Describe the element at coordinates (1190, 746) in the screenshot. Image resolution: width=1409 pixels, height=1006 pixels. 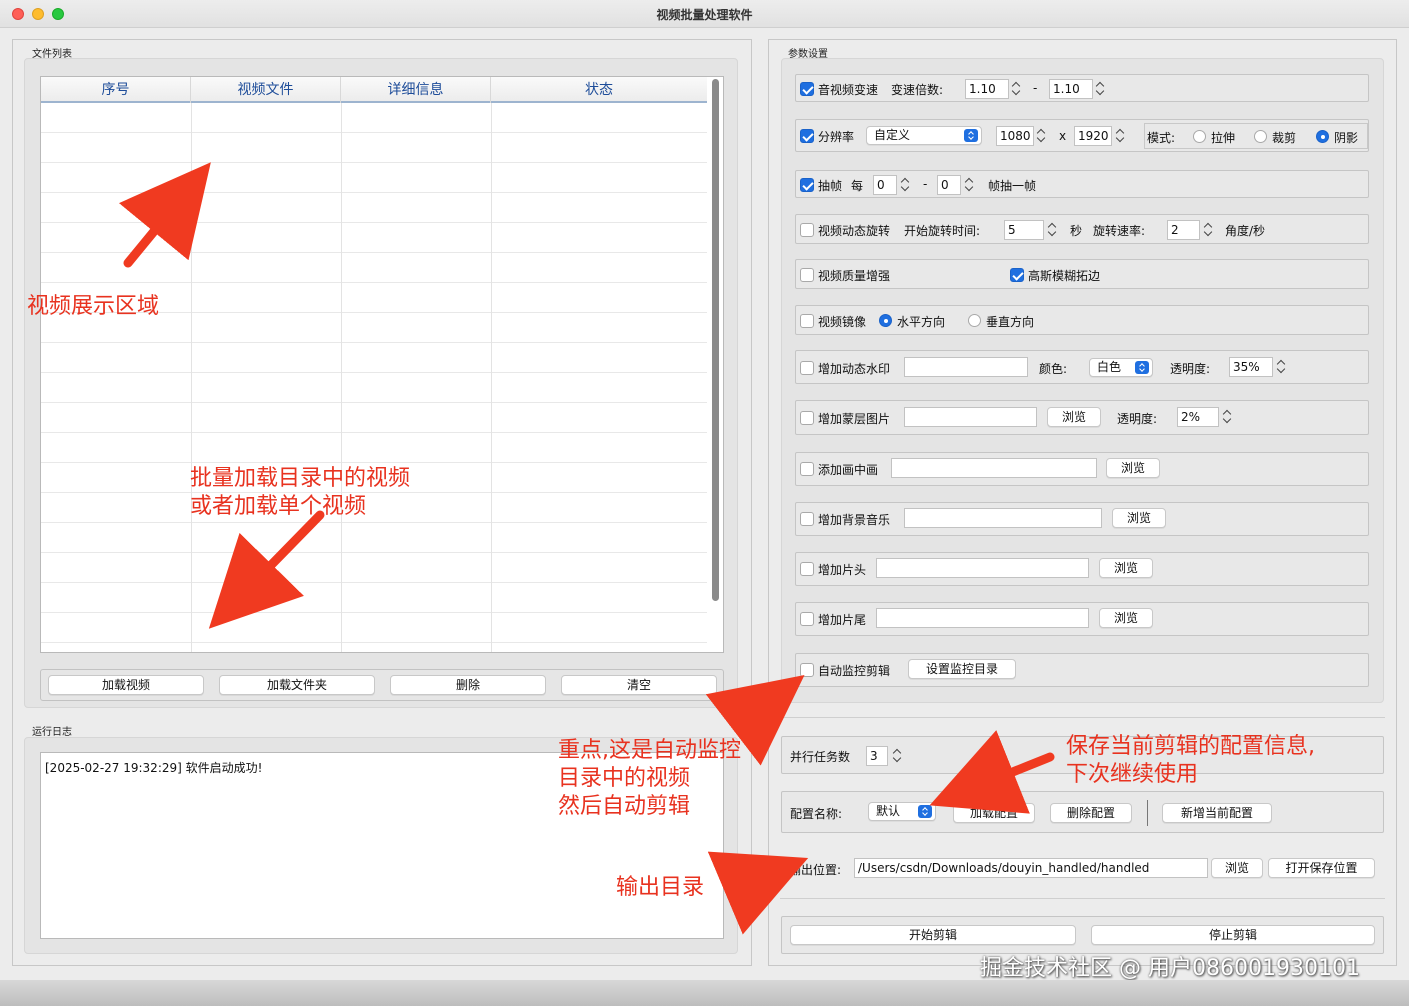
I see `annotation-save-config-1: 保存当前剪辑的配置信息,` at that location.